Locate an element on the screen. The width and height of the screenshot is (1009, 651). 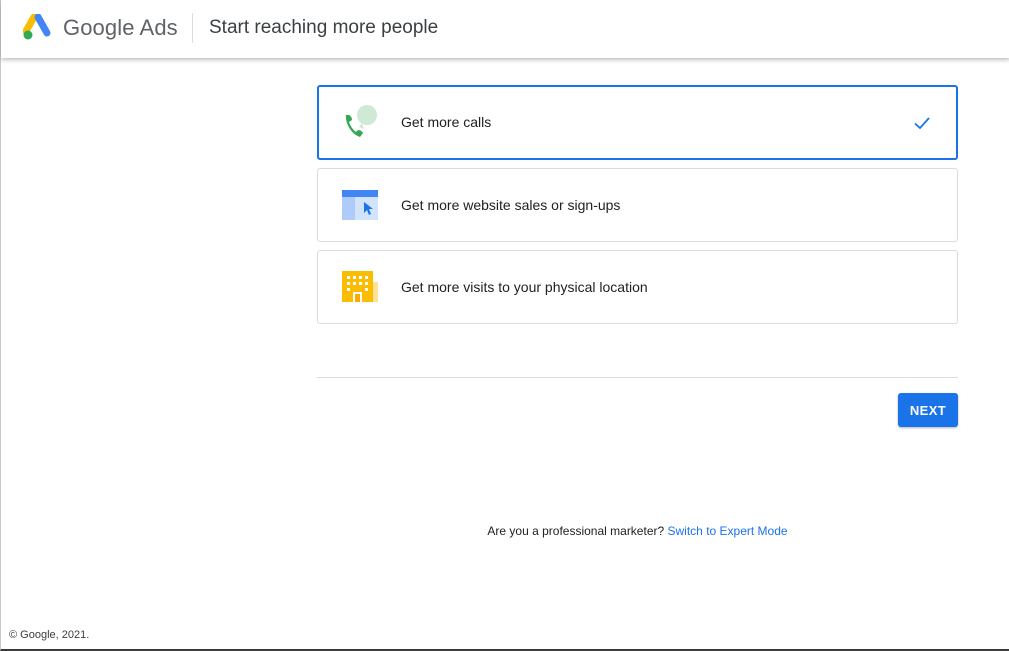
header-divider is located at coordinates (192, 28).